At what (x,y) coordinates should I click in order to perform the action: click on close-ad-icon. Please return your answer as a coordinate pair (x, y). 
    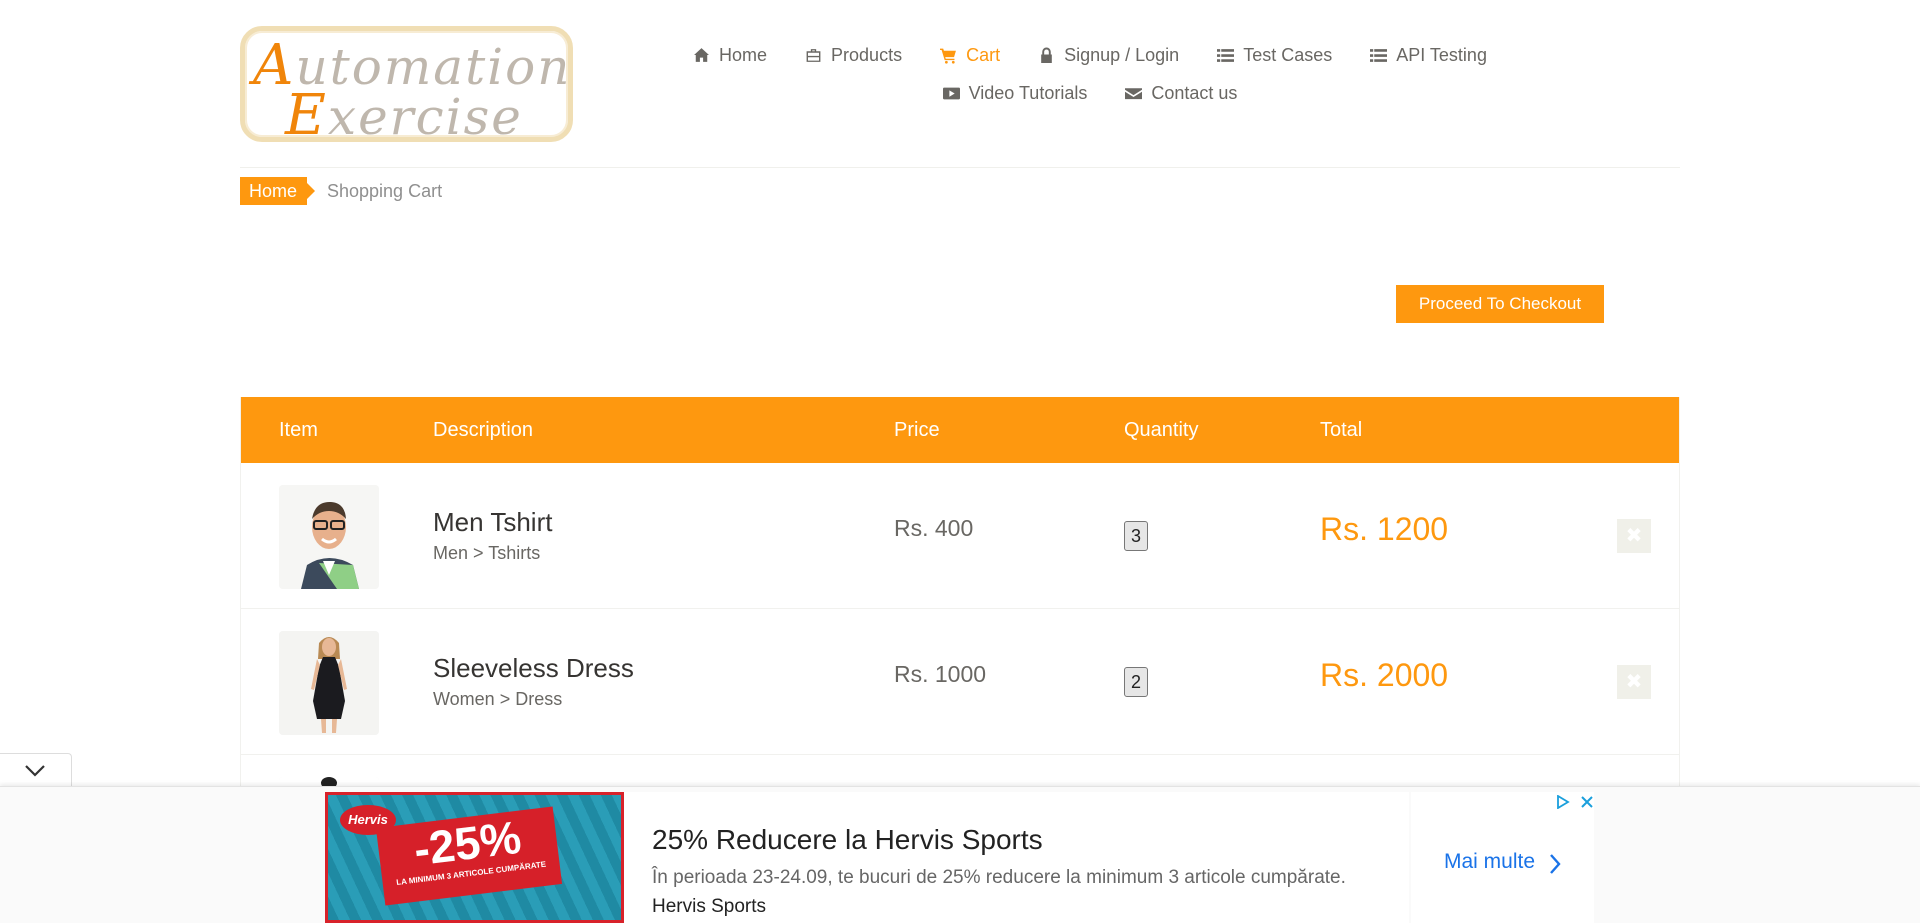
    Looking at the image, I should click on (1587, 802).